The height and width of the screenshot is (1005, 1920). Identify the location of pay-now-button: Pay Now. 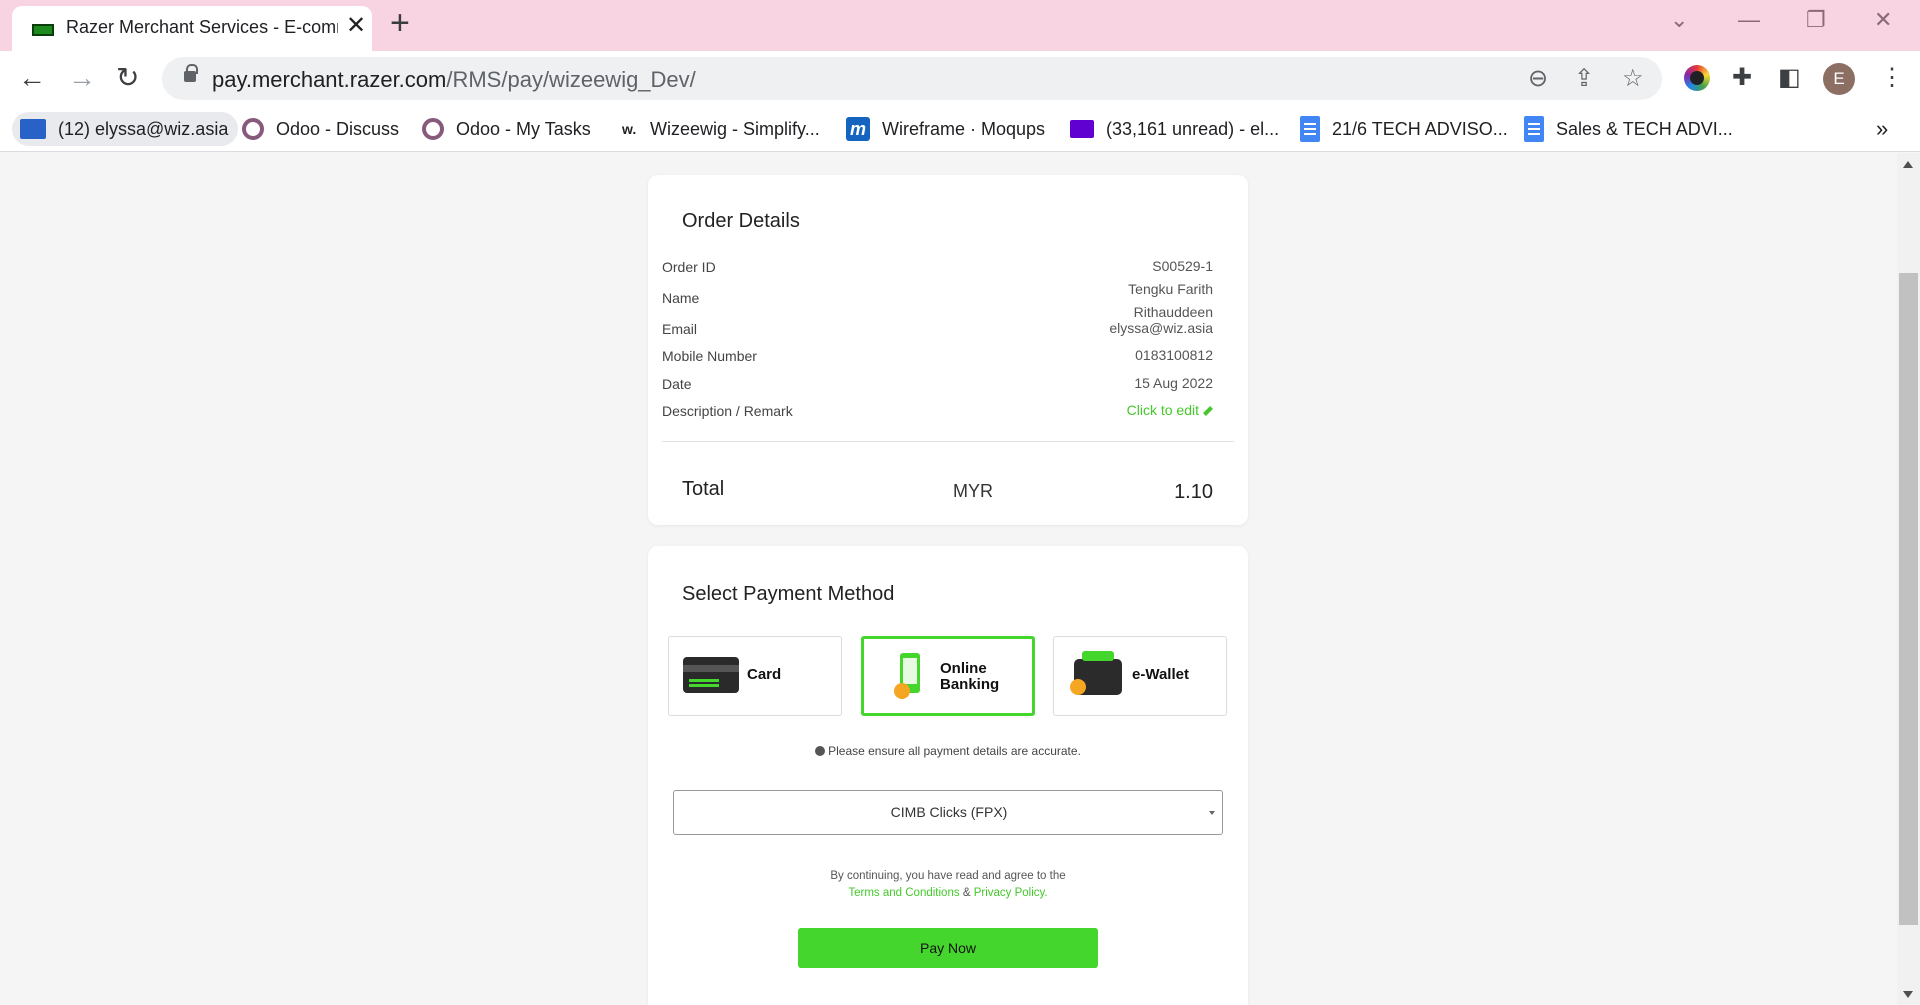
(948, 948).